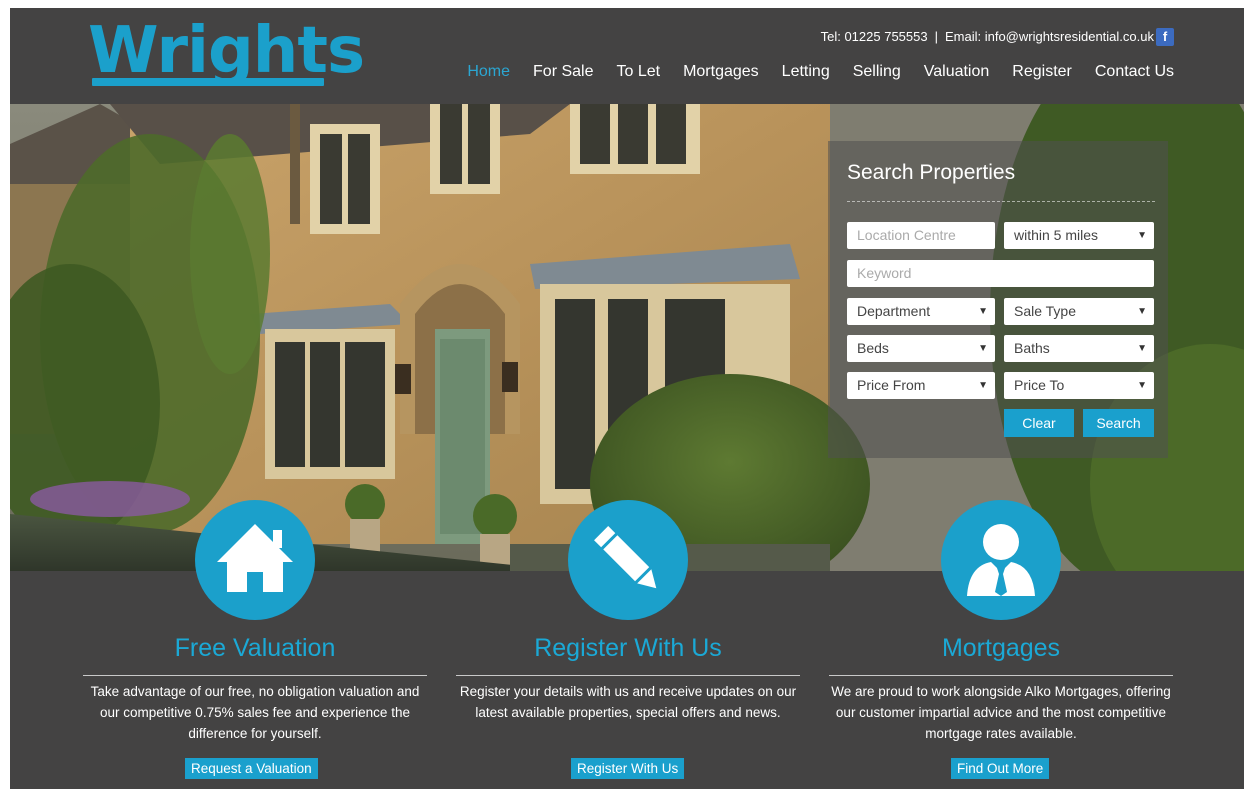  I want to click on find-out-more-button: Find Out More, so click(1000, 768).